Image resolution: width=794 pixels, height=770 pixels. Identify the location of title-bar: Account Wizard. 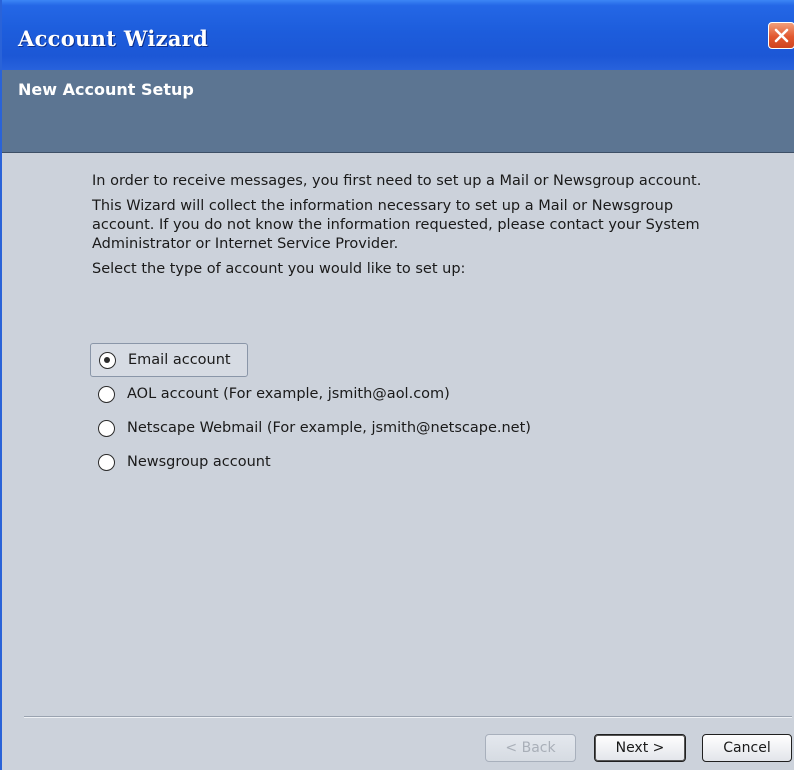
(398, 35).